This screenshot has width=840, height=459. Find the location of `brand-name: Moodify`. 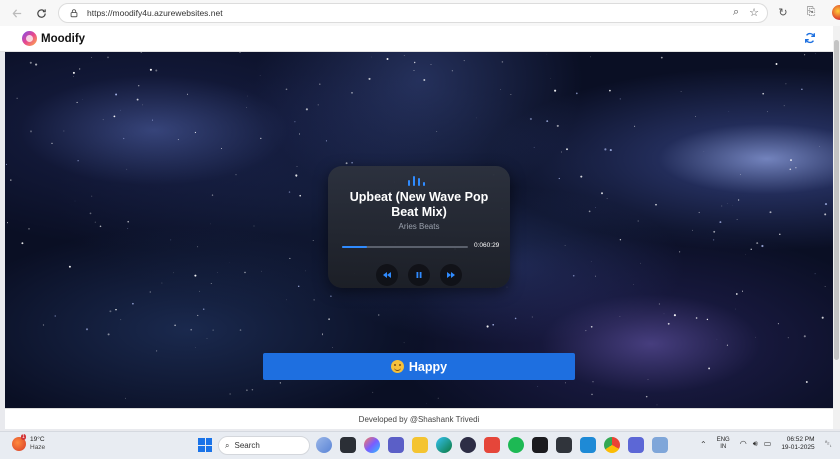

brand-name: Moodify is located at coordinates (63, 39).